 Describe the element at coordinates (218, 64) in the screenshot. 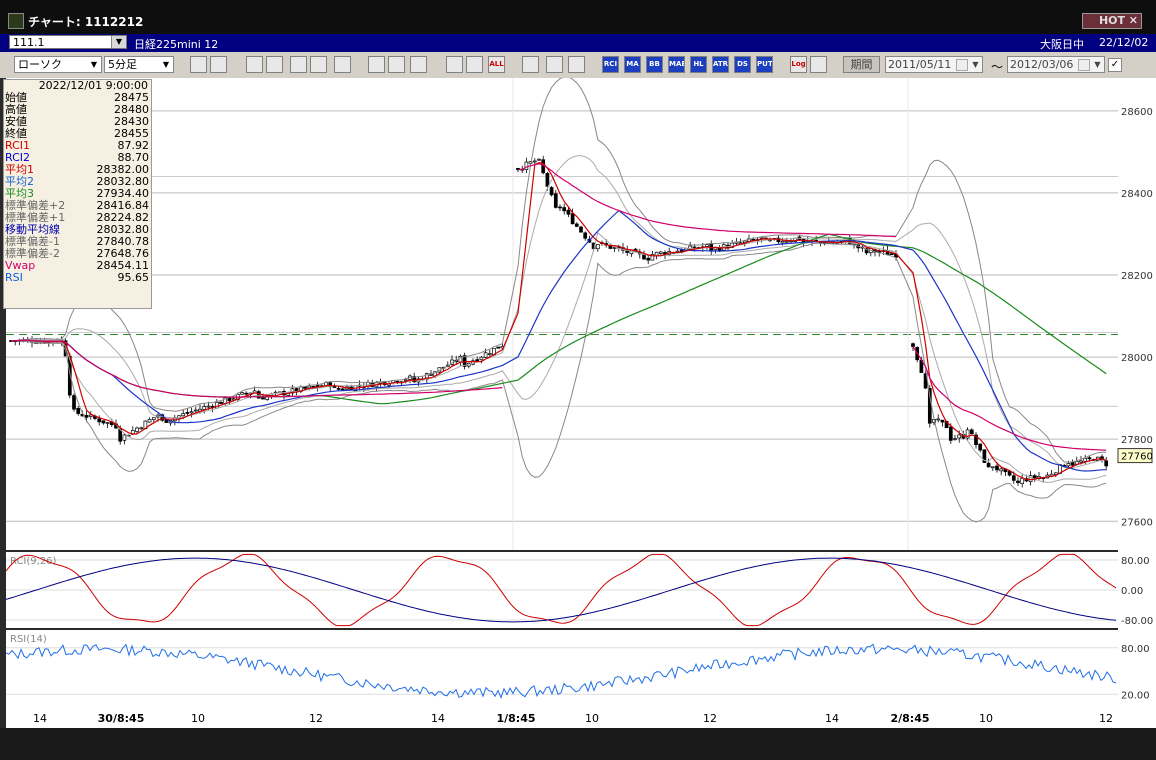

I see `toolbar-cross-button` at that location.